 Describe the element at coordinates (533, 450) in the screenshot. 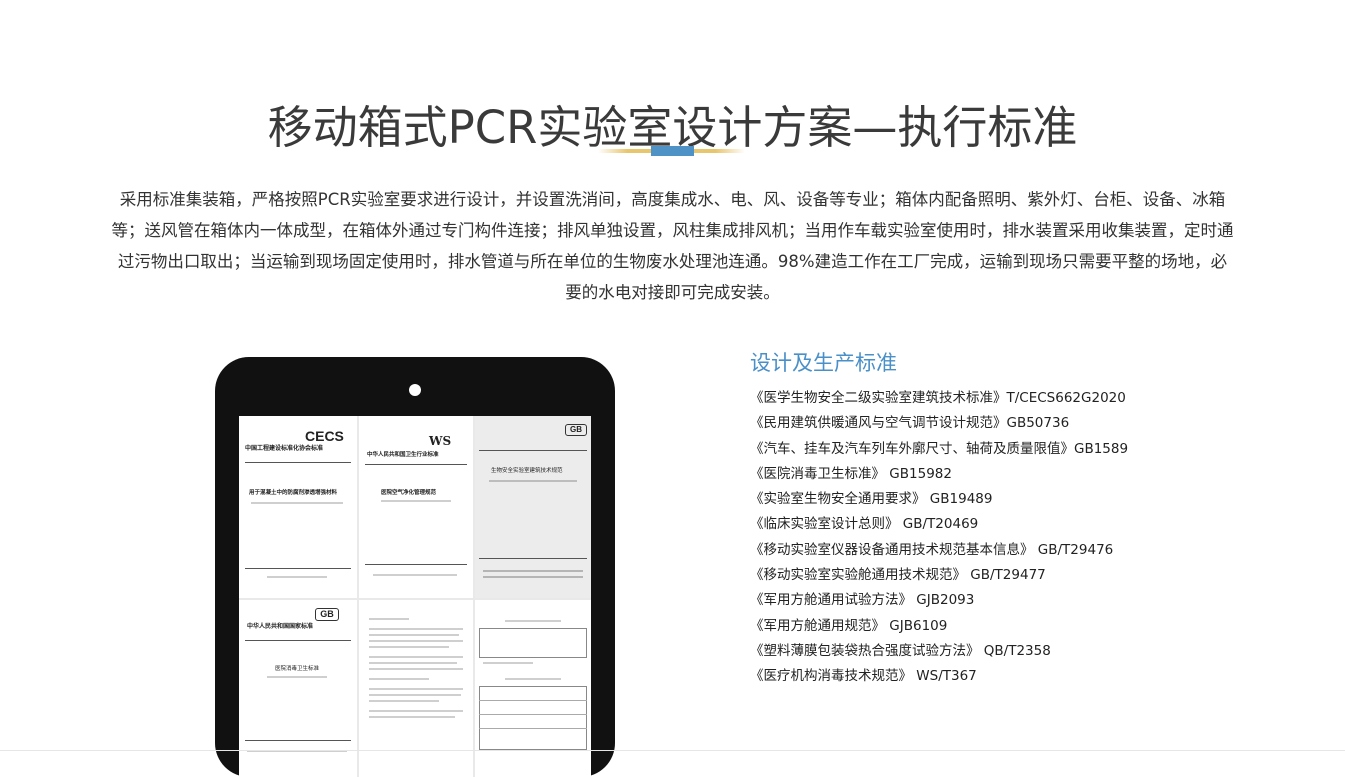

I see `gb-rule` at that location.